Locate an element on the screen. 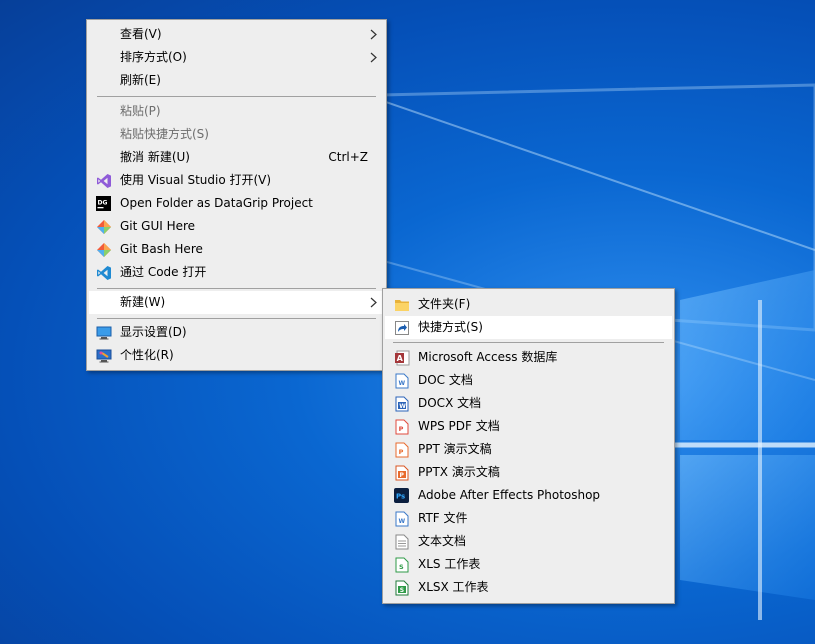 The height and width of the screenshot is (644, 815). access-icon: A is located at coordinates (401, 357).